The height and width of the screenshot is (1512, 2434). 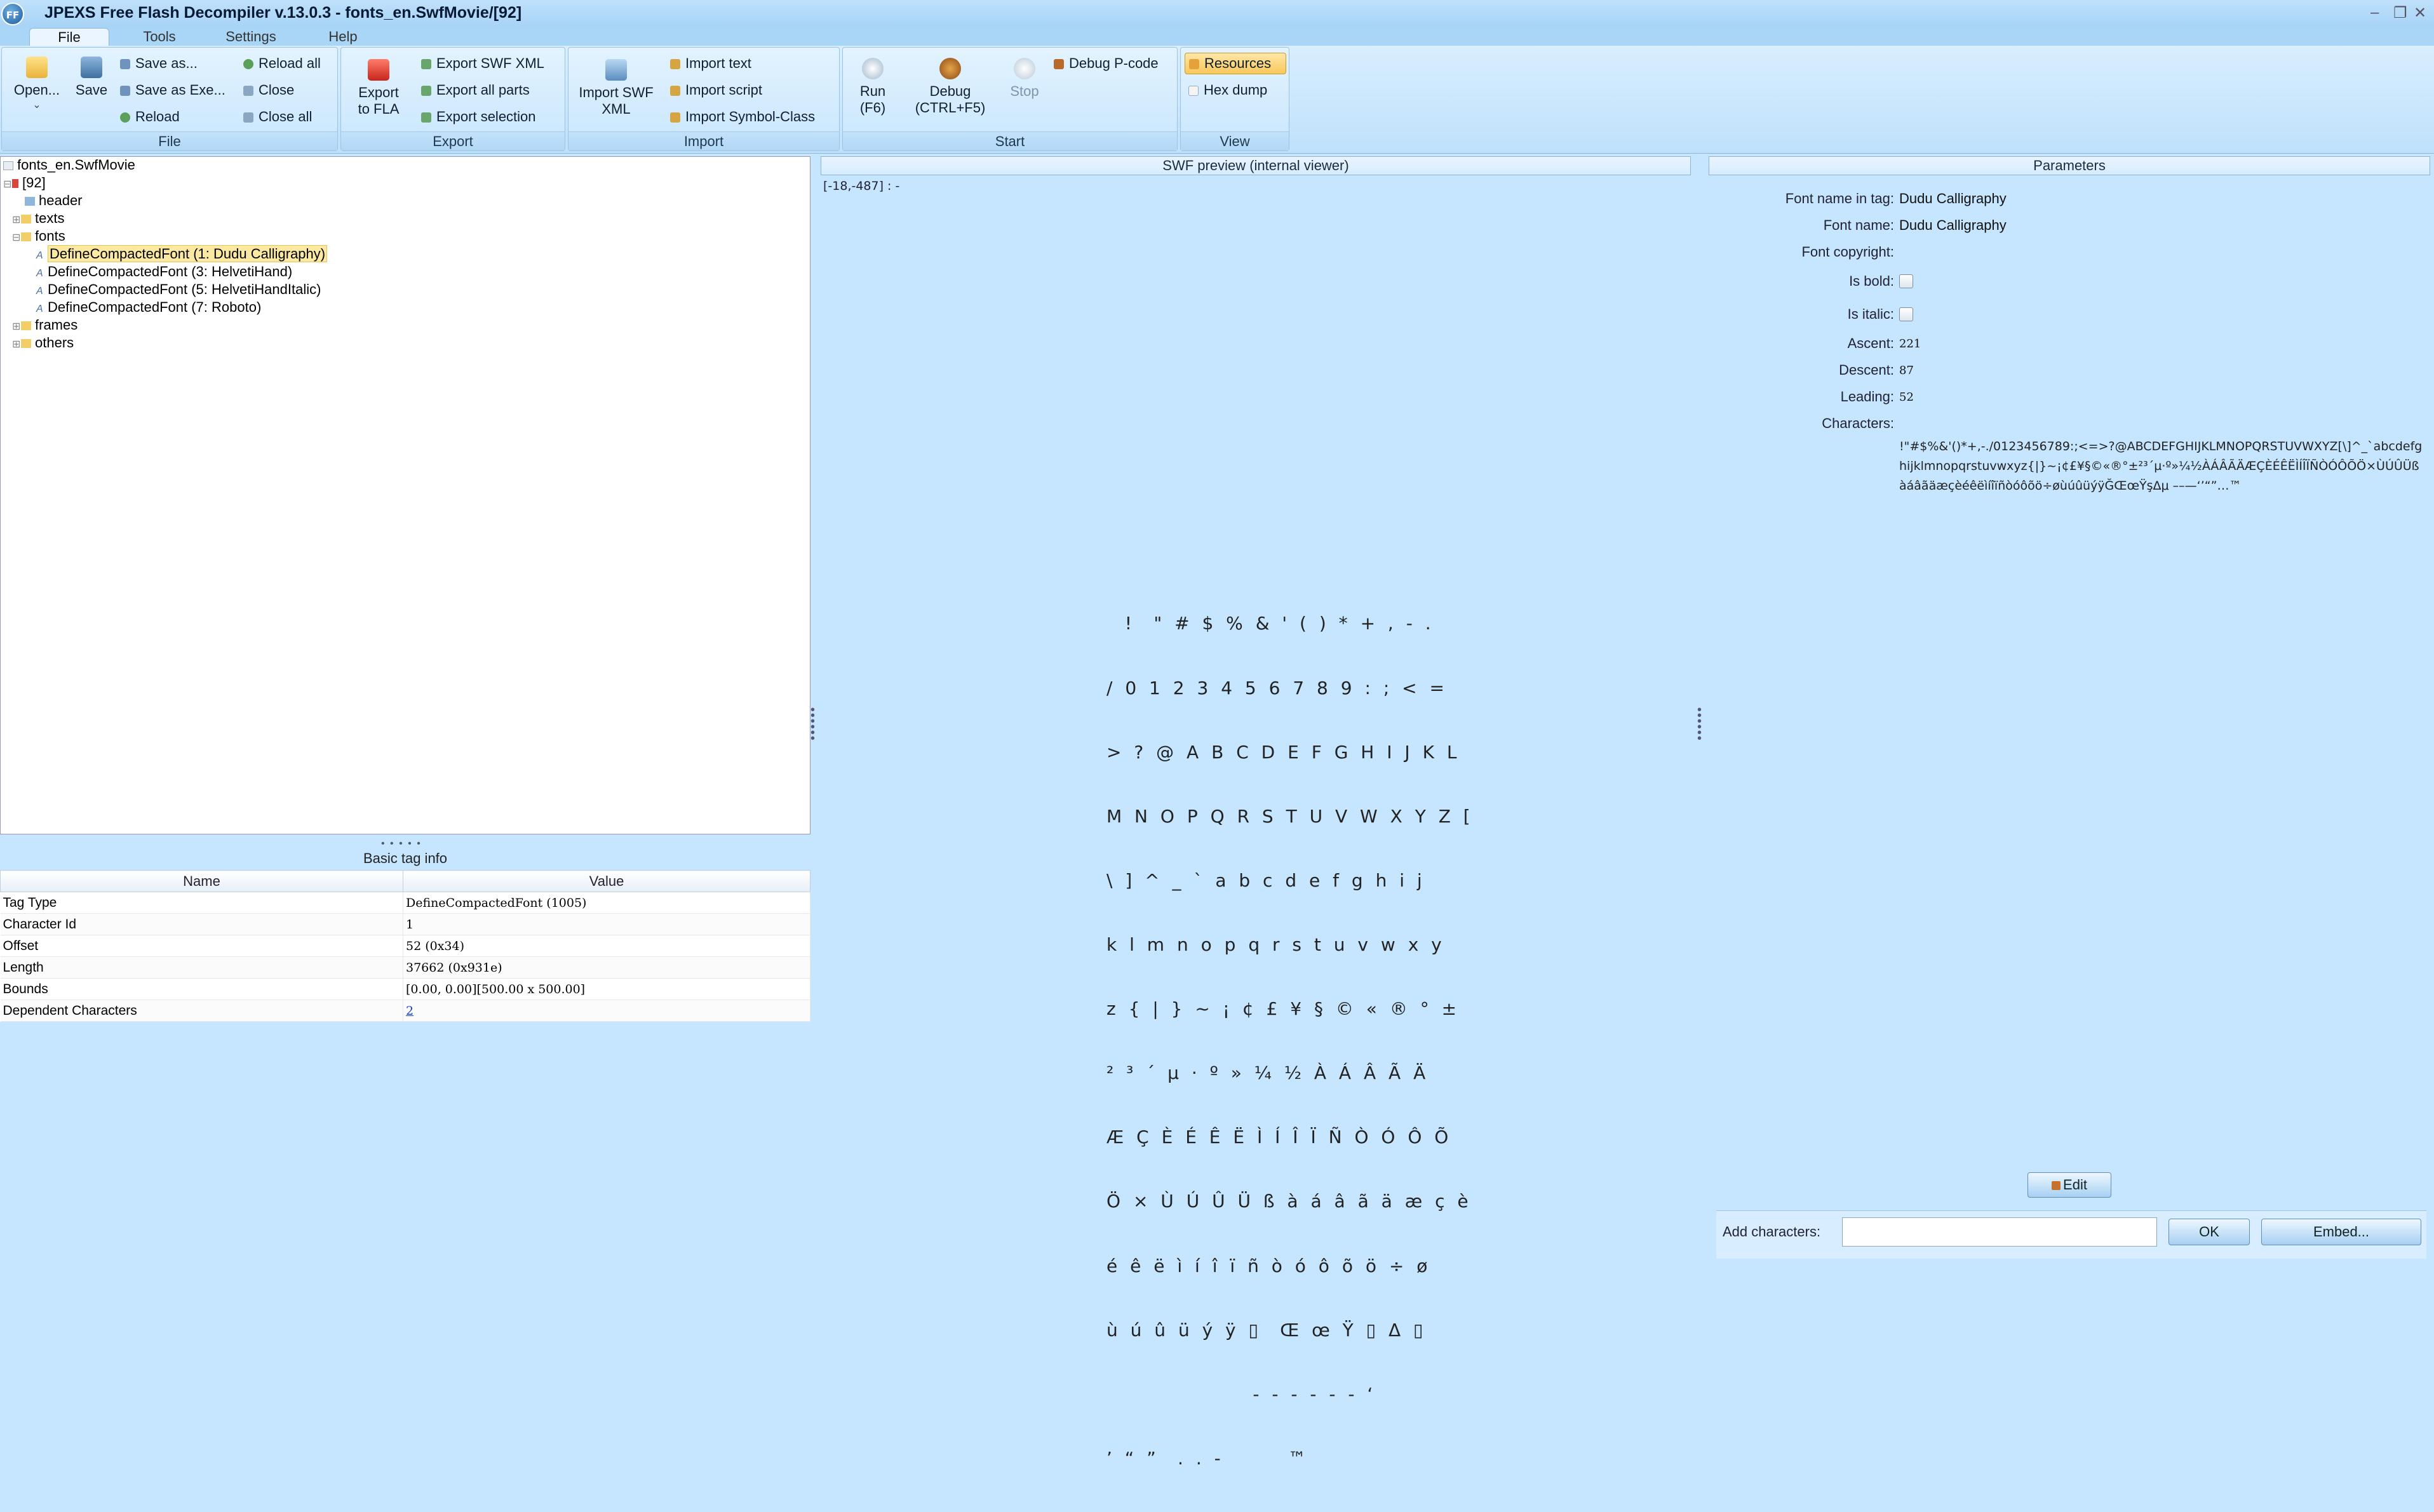 What do you see at coordinates (475, 90) in the screenshot?
I see `export-all-parts-button: Export all parts` at bounding box center [475, 90].